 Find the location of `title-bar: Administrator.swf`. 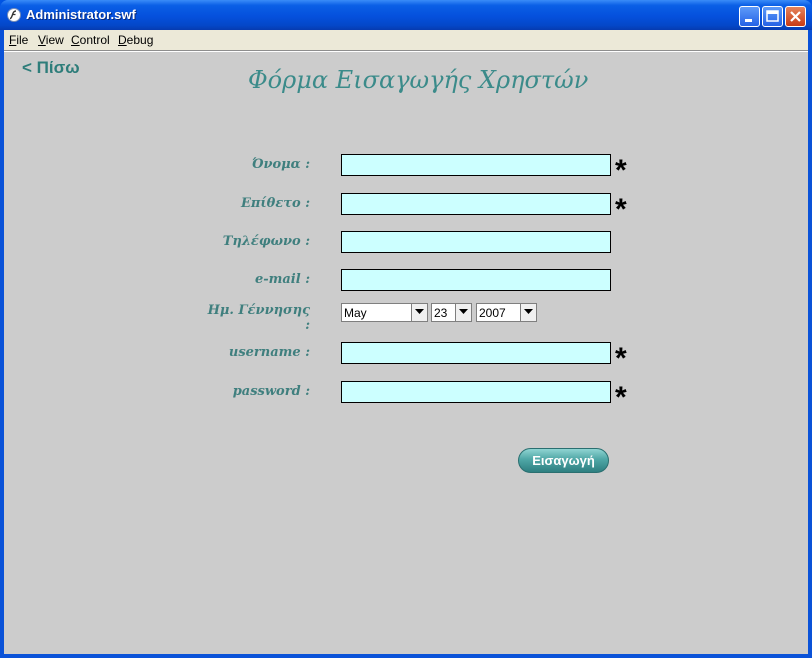

title-bar: Administrator.swf is located at coordinates (406, 15).